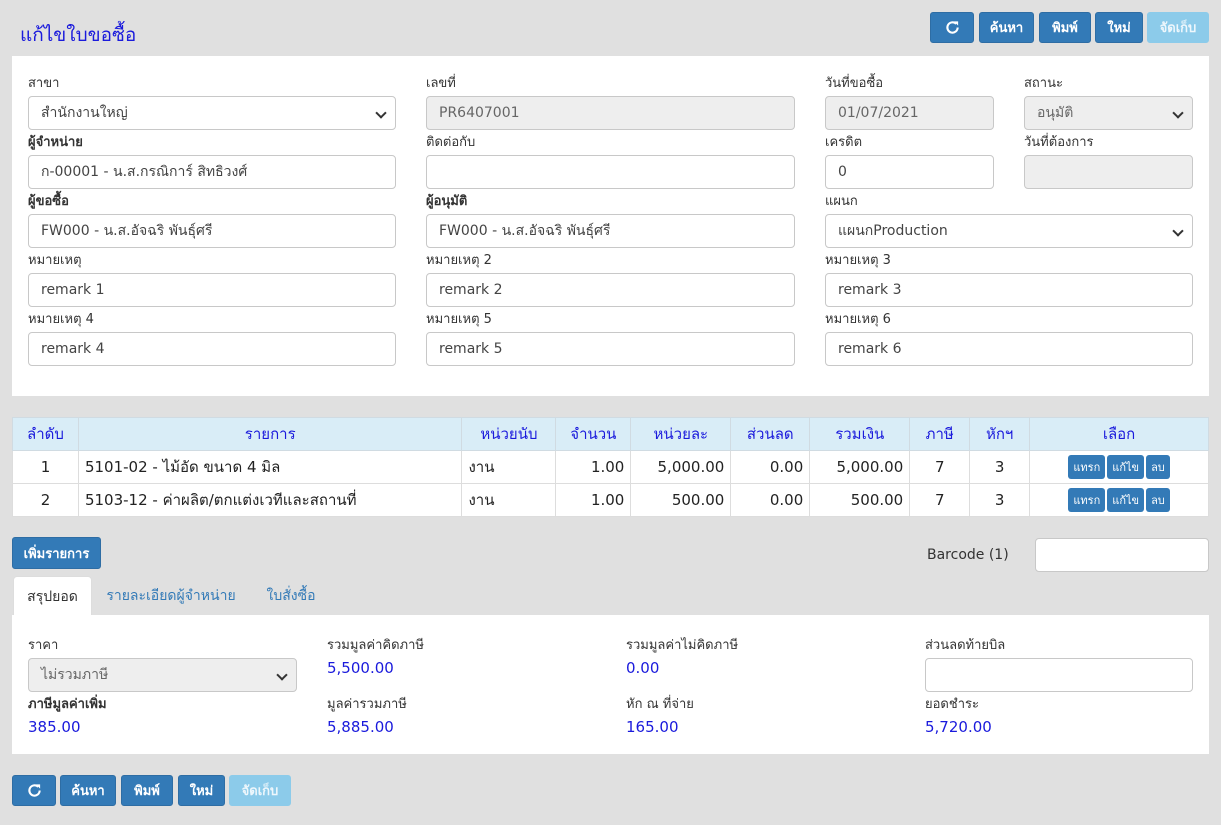  What do you see at coordinates (75, 675) in the screenshot?
I see `price-type-value: ไม่รวมภาษี` at bounding box center [75, 675].